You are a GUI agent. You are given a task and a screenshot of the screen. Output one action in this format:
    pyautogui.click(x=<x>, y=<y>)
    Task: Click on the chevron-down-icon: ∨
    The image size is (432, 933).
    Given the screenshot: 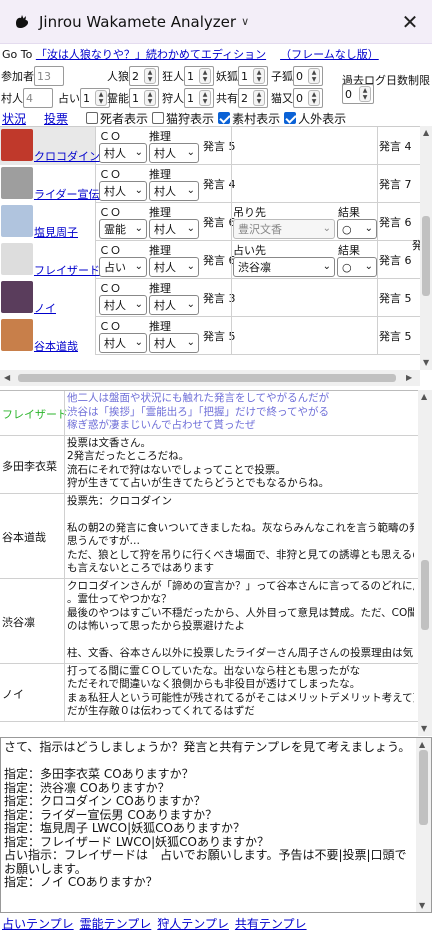 What is the action you would take?
    pyautogui.click(x=245, y=21)
    